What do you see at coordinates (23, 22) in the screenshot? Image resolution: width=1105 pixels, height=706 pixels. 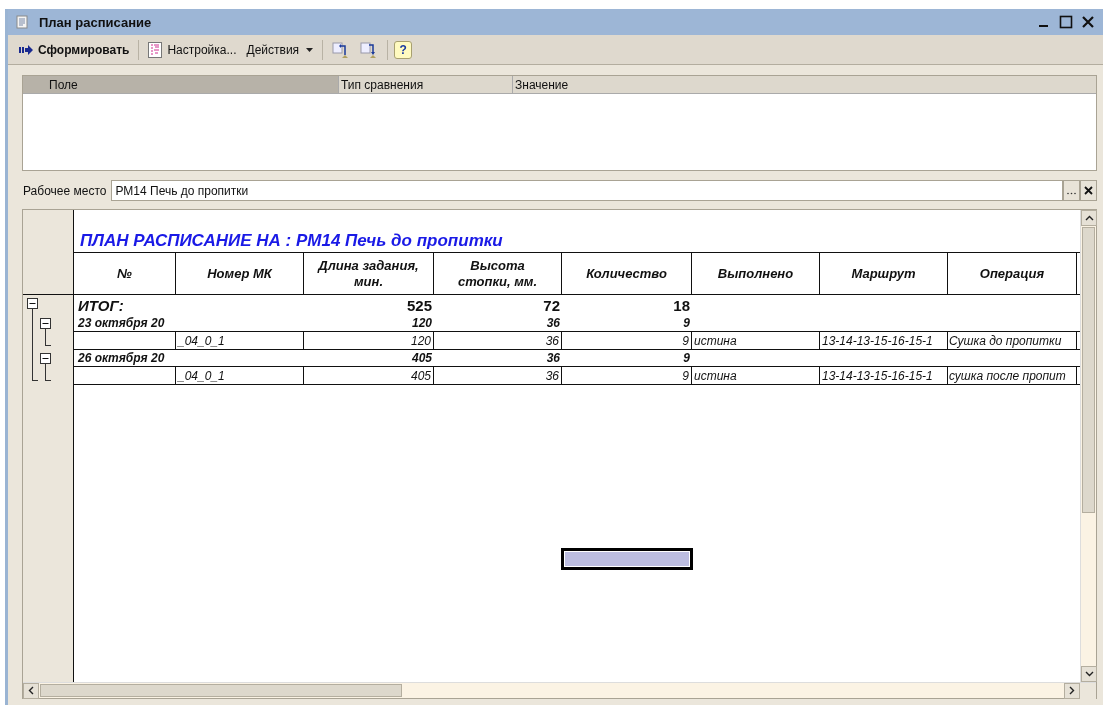 I see `document-icon` at bounding box center [23, 22].